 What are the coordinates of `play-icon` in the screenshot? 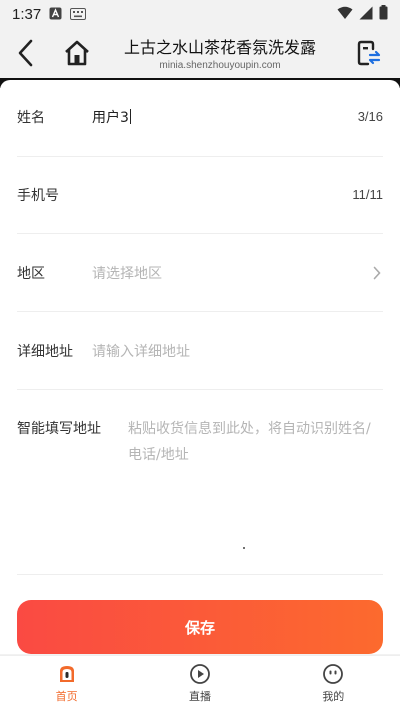 It's located at (200, 674).